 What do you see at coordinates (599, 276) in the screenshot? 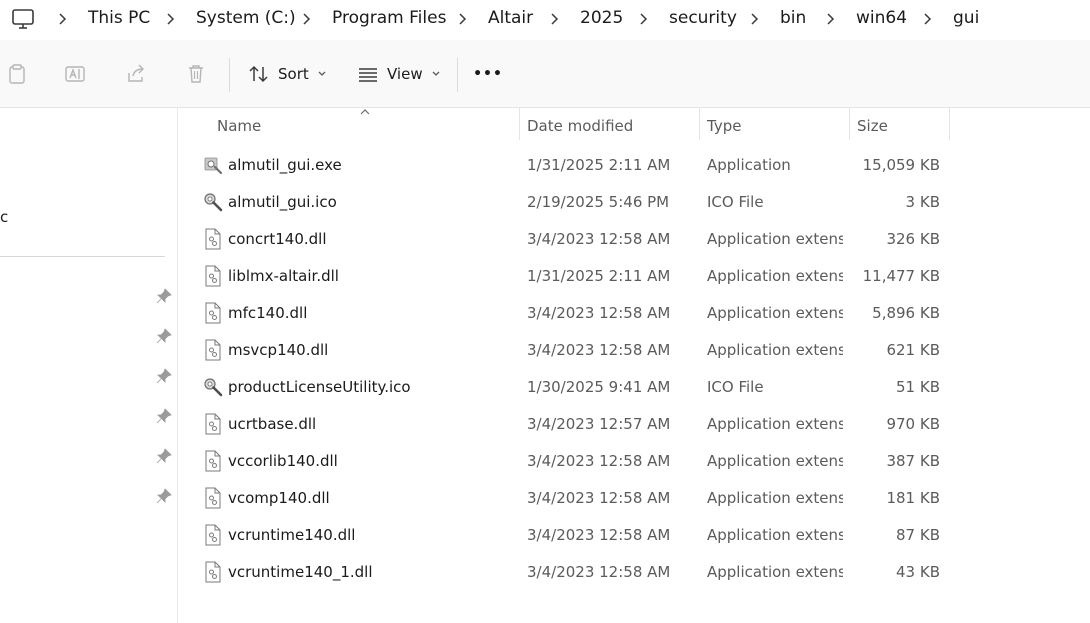
I see `file-date-modified: 1/31/2025 2:11 AM` at bounding box center [599, 276].